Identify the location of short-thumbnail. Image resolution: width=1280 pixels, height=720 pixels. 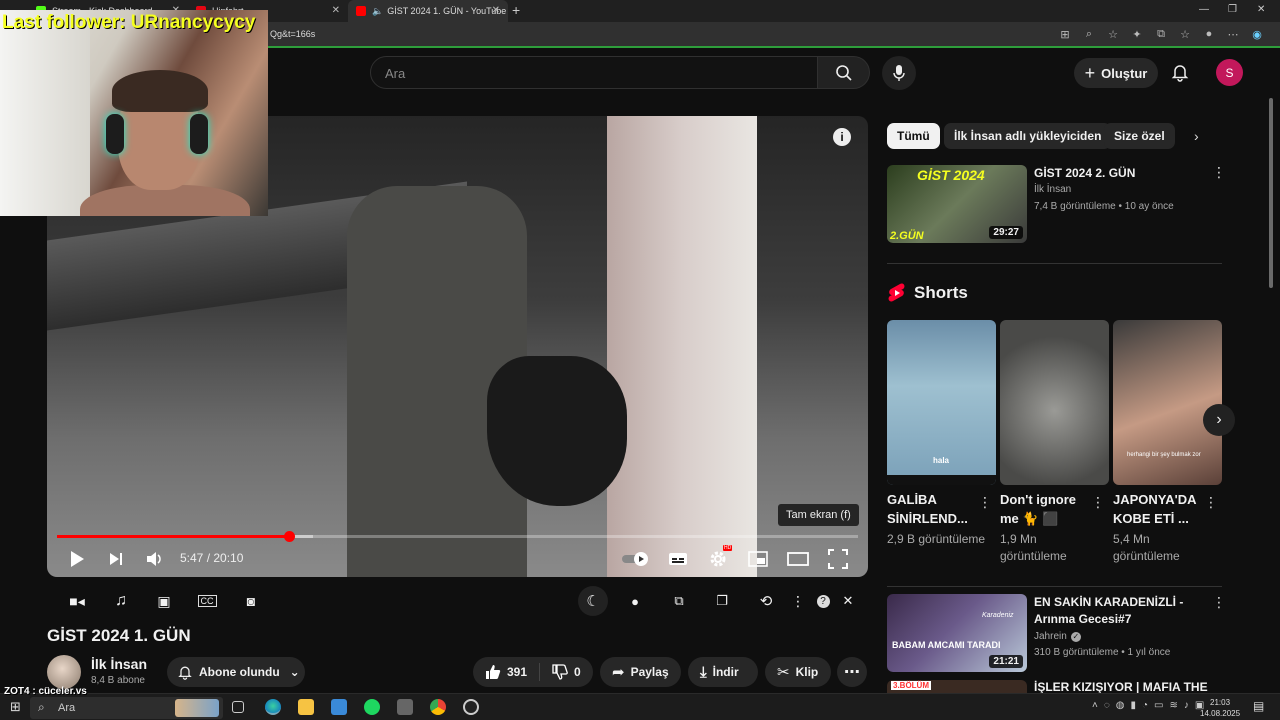
(1054, 402).